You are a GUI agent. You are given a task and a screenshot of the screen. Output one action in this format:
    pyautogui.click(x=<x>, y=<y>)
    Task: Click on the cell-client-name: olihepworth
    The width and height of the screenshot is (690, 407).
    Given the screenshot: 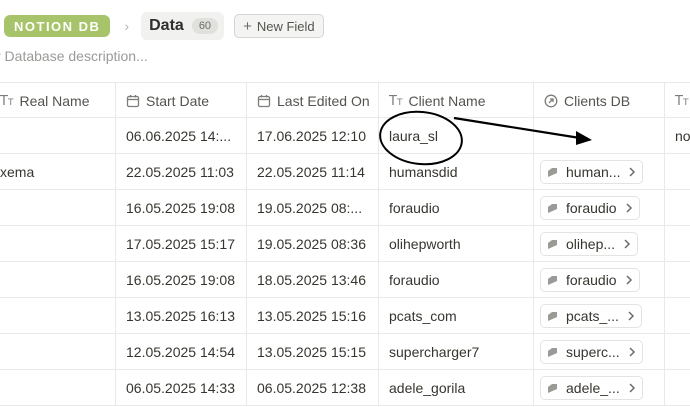 What is the action you would take?
    pyautogui.click(x=456, y=244)
    